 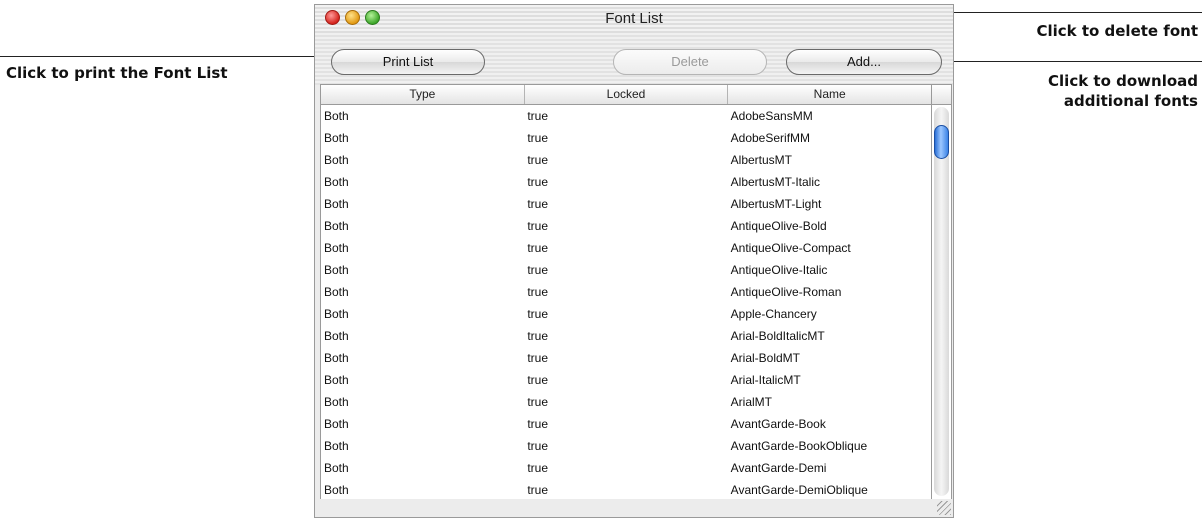 What do you see at coordinates (626, 446) in the screenshot?
I see `table-row: Both true AvantGarde-BookOblique` at bounding box center [626, 446].